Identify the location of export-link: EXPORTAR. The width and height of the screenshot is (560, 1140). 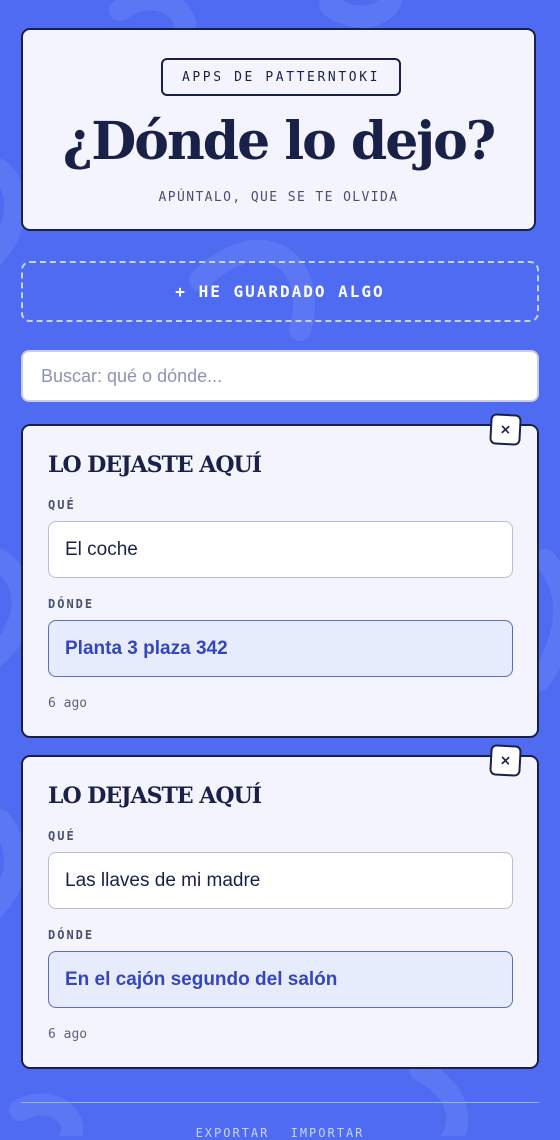
(233, 1133).